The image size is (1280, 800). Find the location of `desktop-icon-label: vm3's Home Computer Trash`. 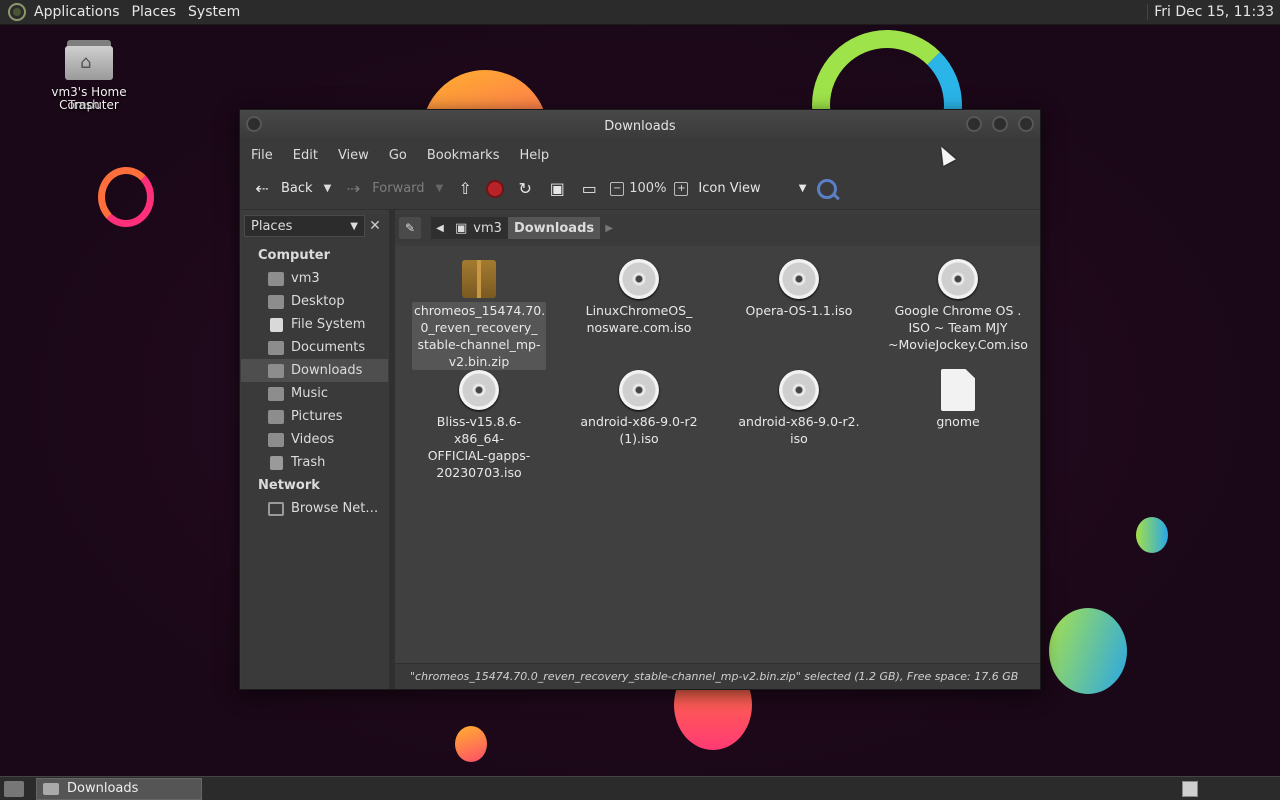

desktop-icon-label: vm3's Home Computer Trash is located at coordinates (89, 98).